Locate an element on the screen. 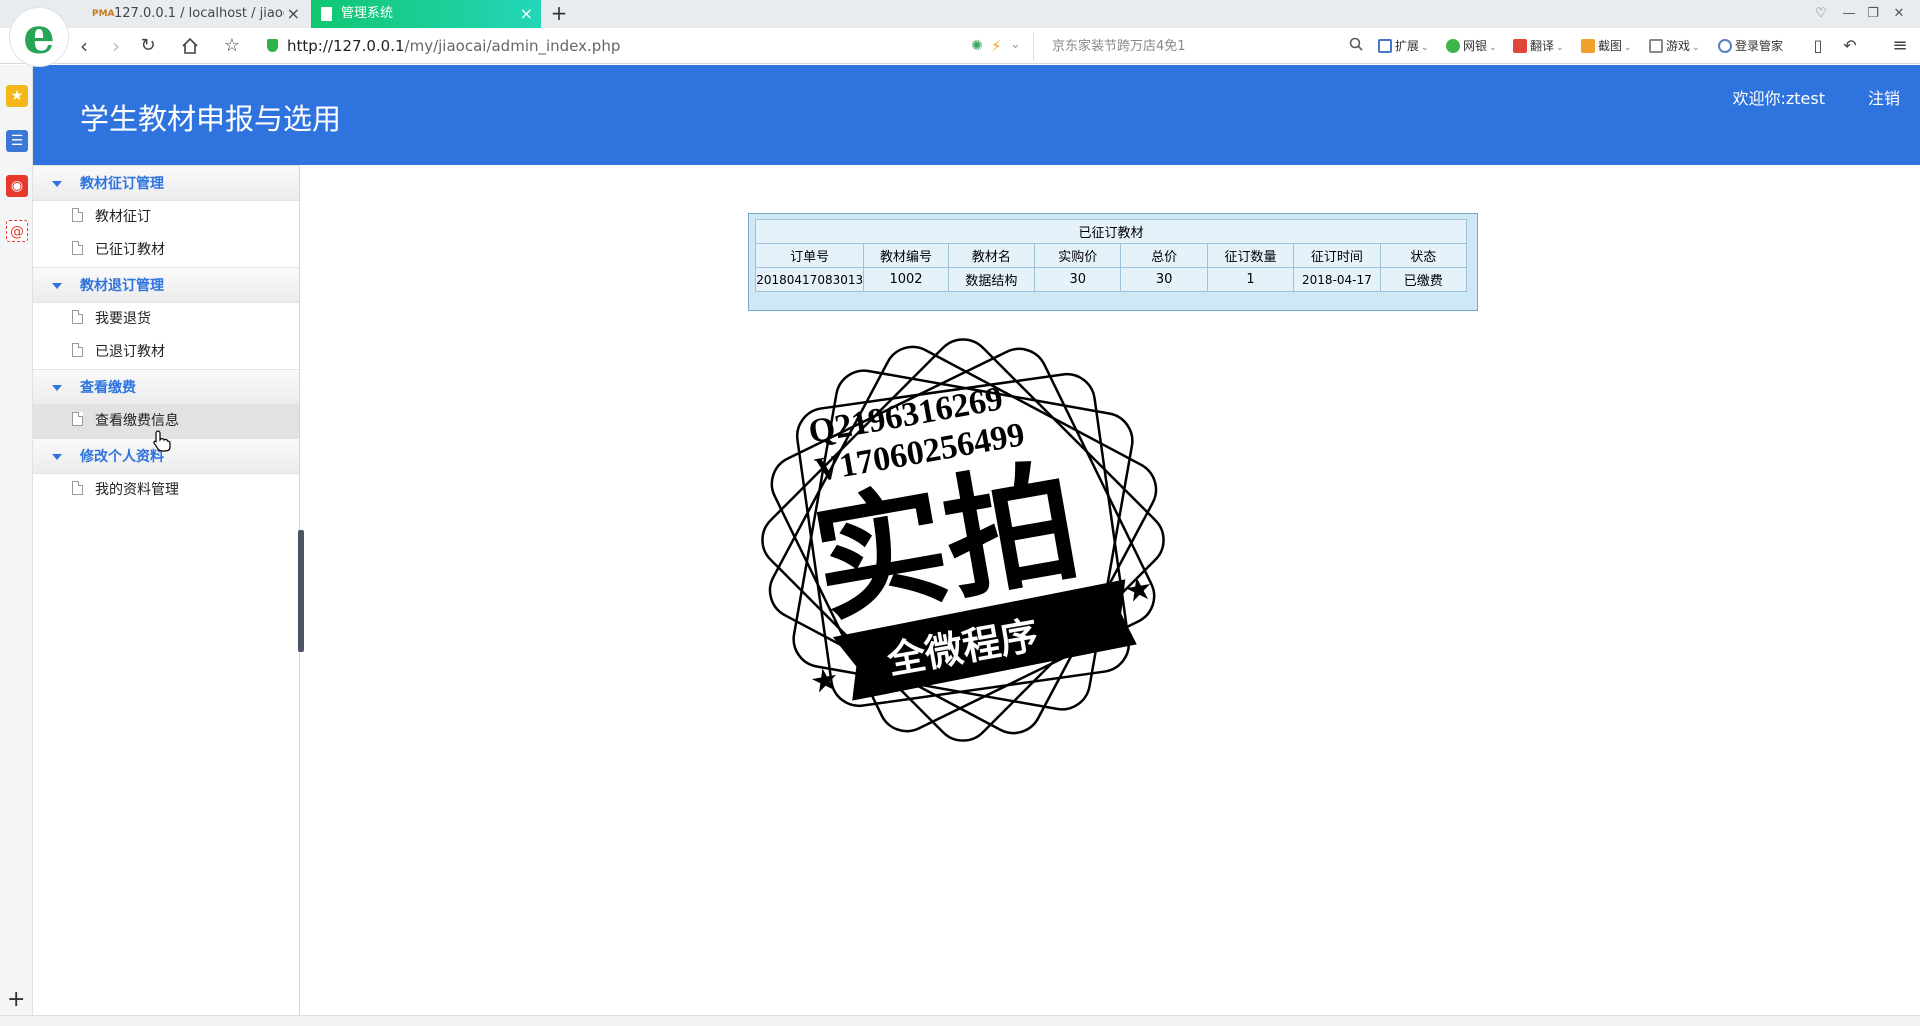 This screenshot has height=1026, width=1920. toolbar-label: 游戏 is located at coordinates (1678, 46).